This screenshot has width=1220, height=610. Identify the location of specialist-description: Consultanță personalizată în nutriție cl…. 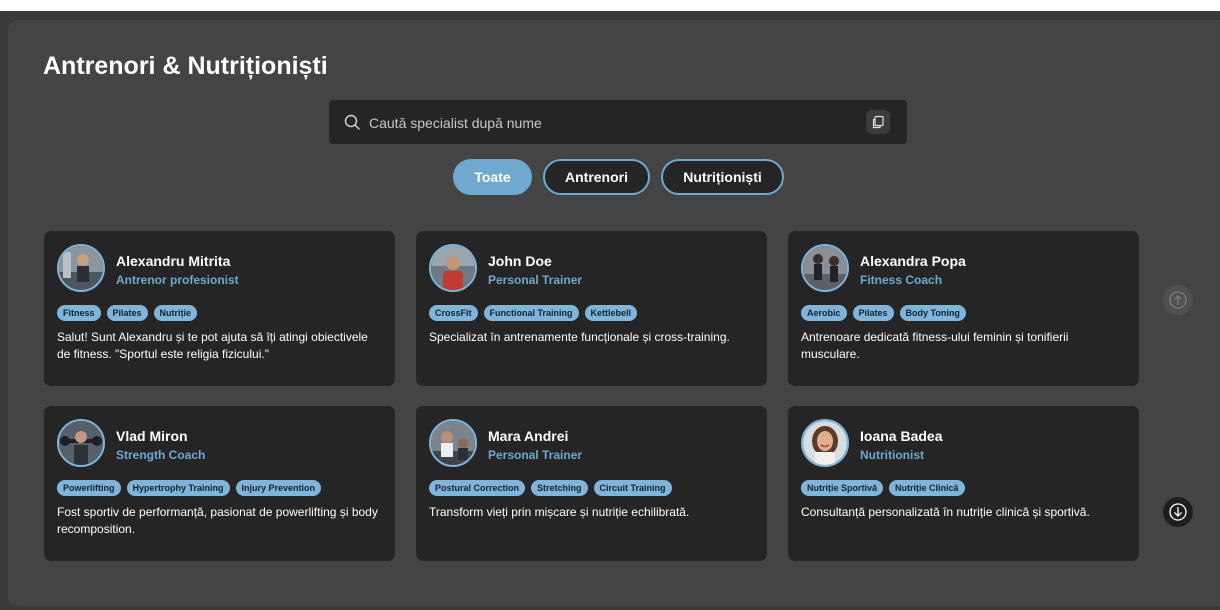
(945, 512).